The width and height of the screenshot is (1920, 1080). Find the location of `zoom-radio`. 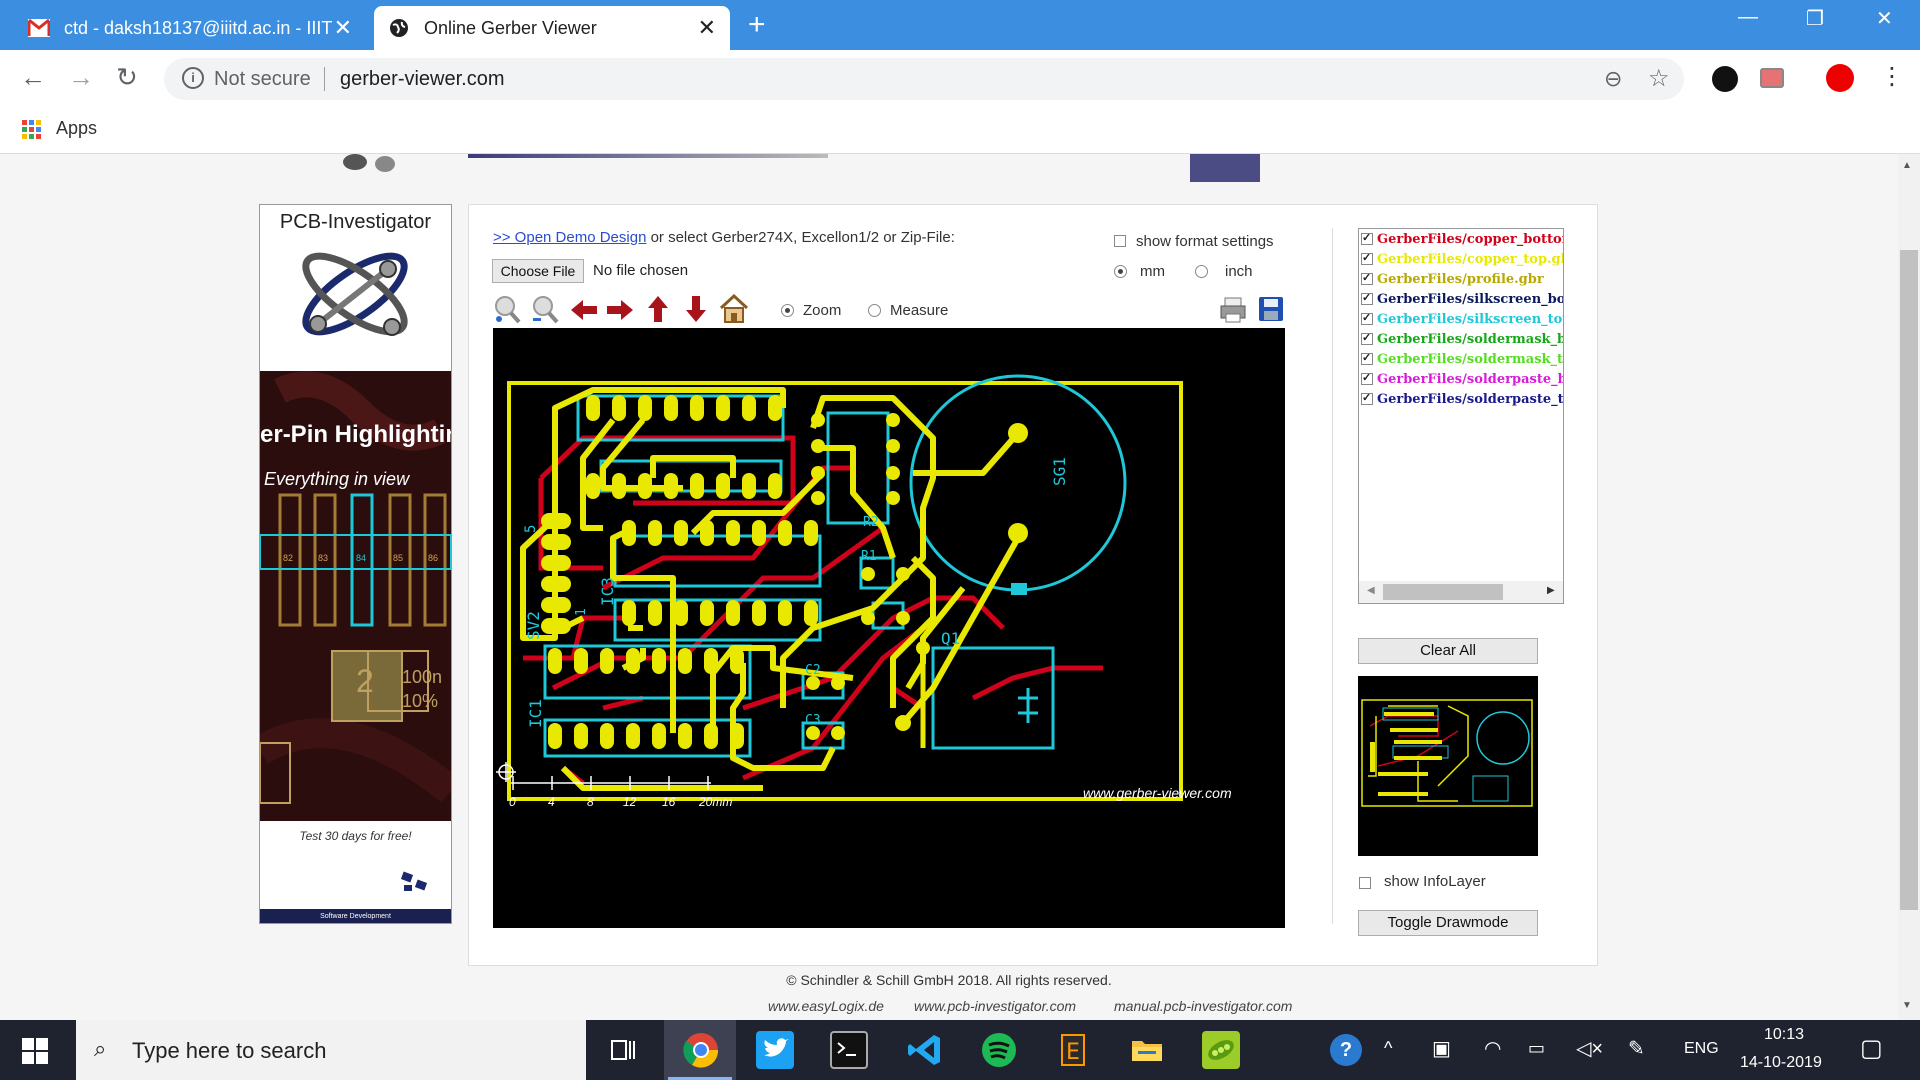

zoom-radio is located at coordinates (787, 311).